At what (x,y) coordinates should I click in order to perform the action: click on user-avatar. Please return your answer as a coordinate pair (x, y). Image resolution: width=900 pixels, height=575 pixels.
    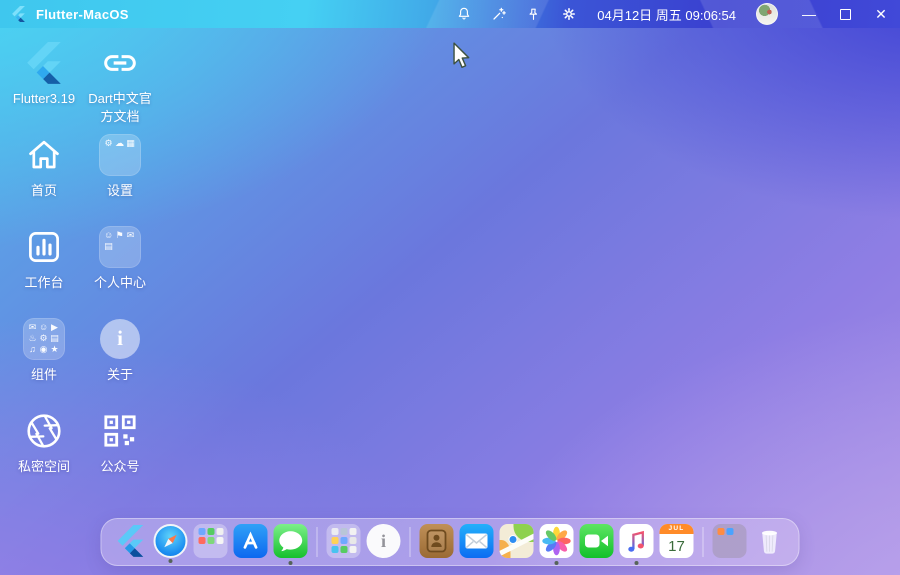
    Looking at the image, I should click on (767, 14).